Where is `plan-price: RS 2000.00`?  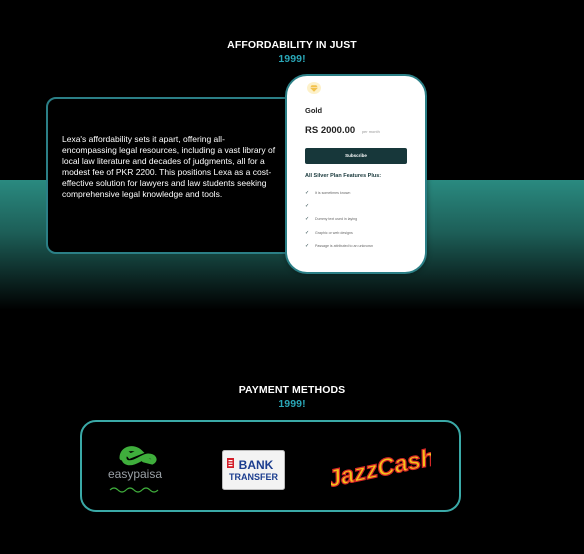
plan-price: RS 2000.00 is located at coordinates (330, 130).